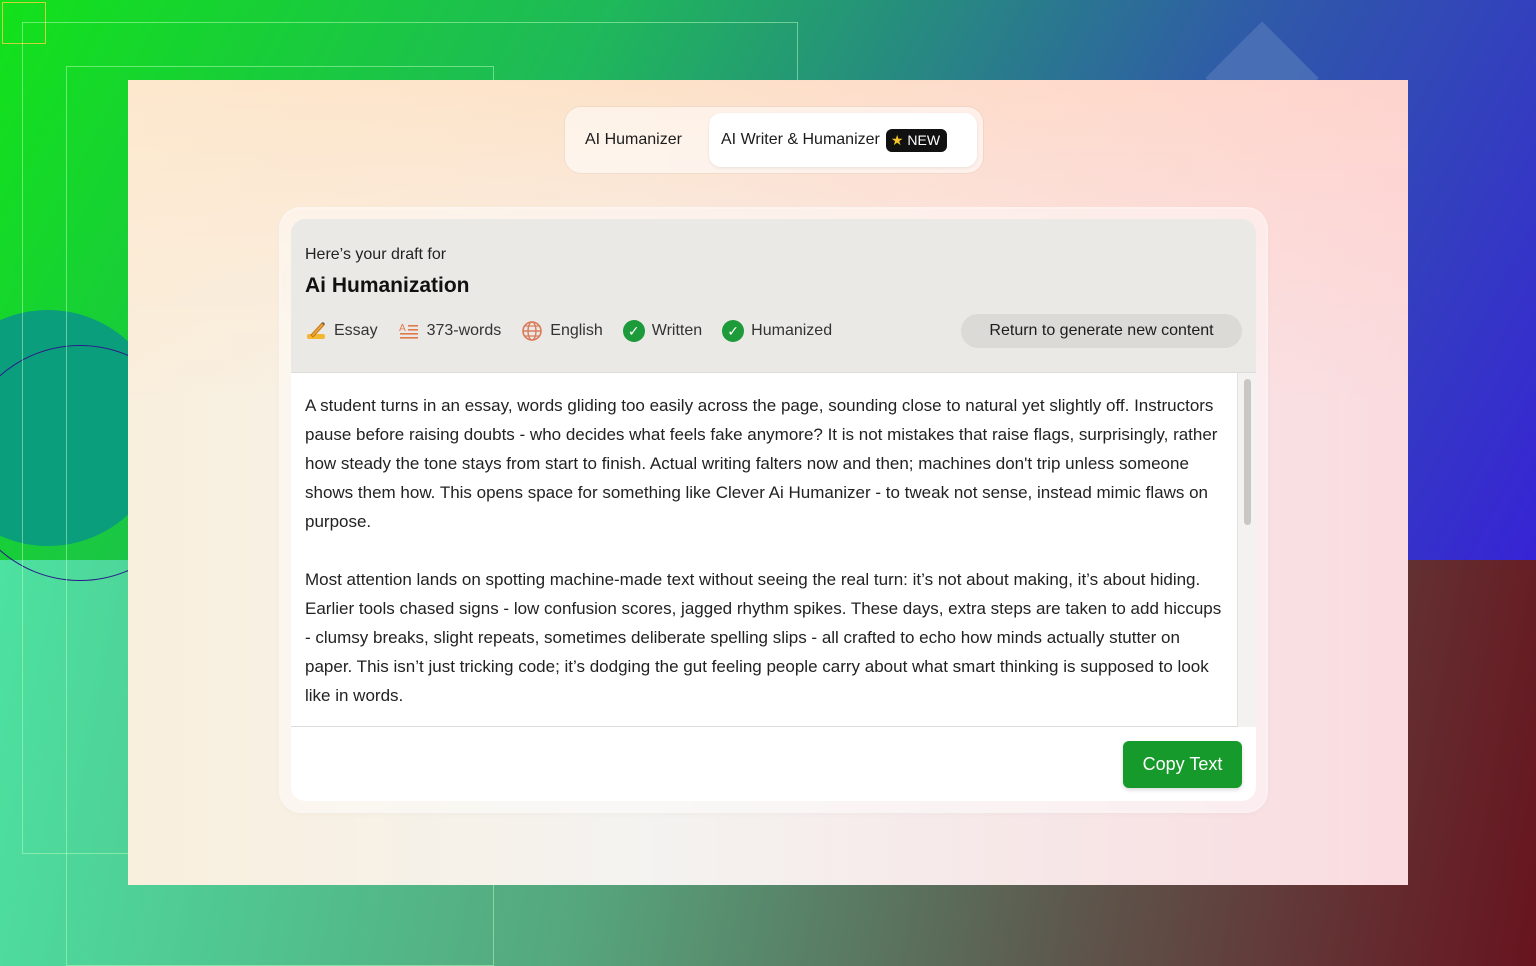 The height and width of the screenshot is (966, 1536). Describe the element at coordinates (792, 330) in the screenshot. I see `meta-humanized-label: Humanized` at that location.